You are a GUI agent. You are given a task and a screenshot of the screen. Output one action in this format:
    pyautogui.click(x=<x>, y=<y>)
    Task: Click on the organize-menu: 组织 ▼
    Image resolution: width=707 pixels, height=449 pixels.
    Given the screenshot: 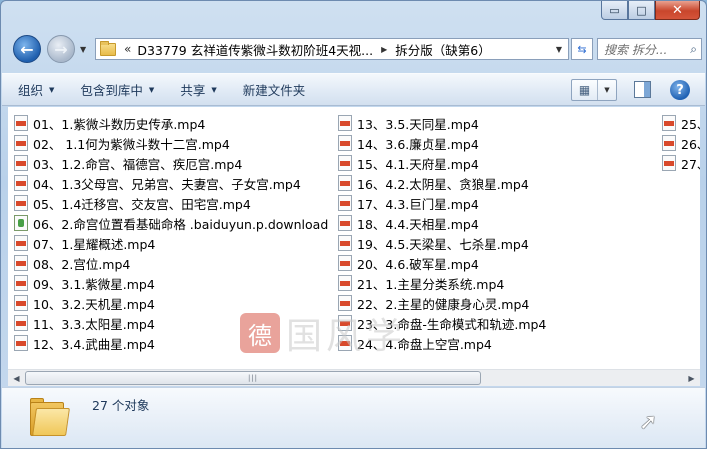 What is the action you would take?
    pyautogui.click(x=36, y=89)
    